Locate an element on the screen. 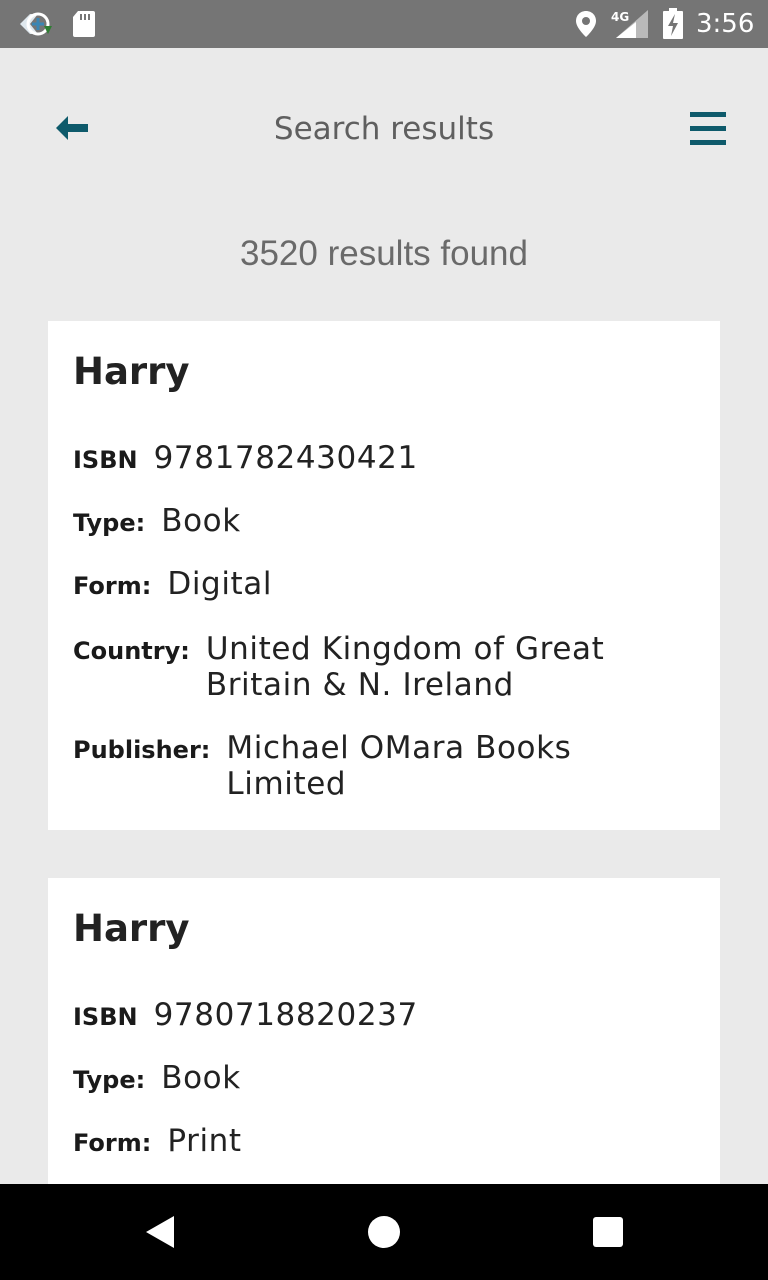 The height and width of the screenshot is (1280, 768). app-notification-icon is located at coordinates (36, 24).